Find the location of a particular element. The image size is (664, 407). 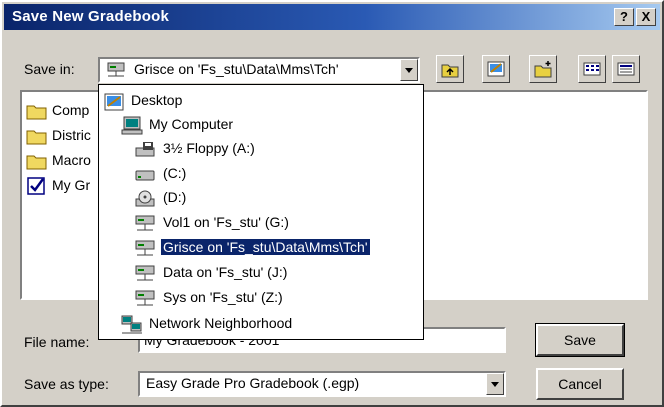

new-folder-icon is located at coordinates (543, 69).